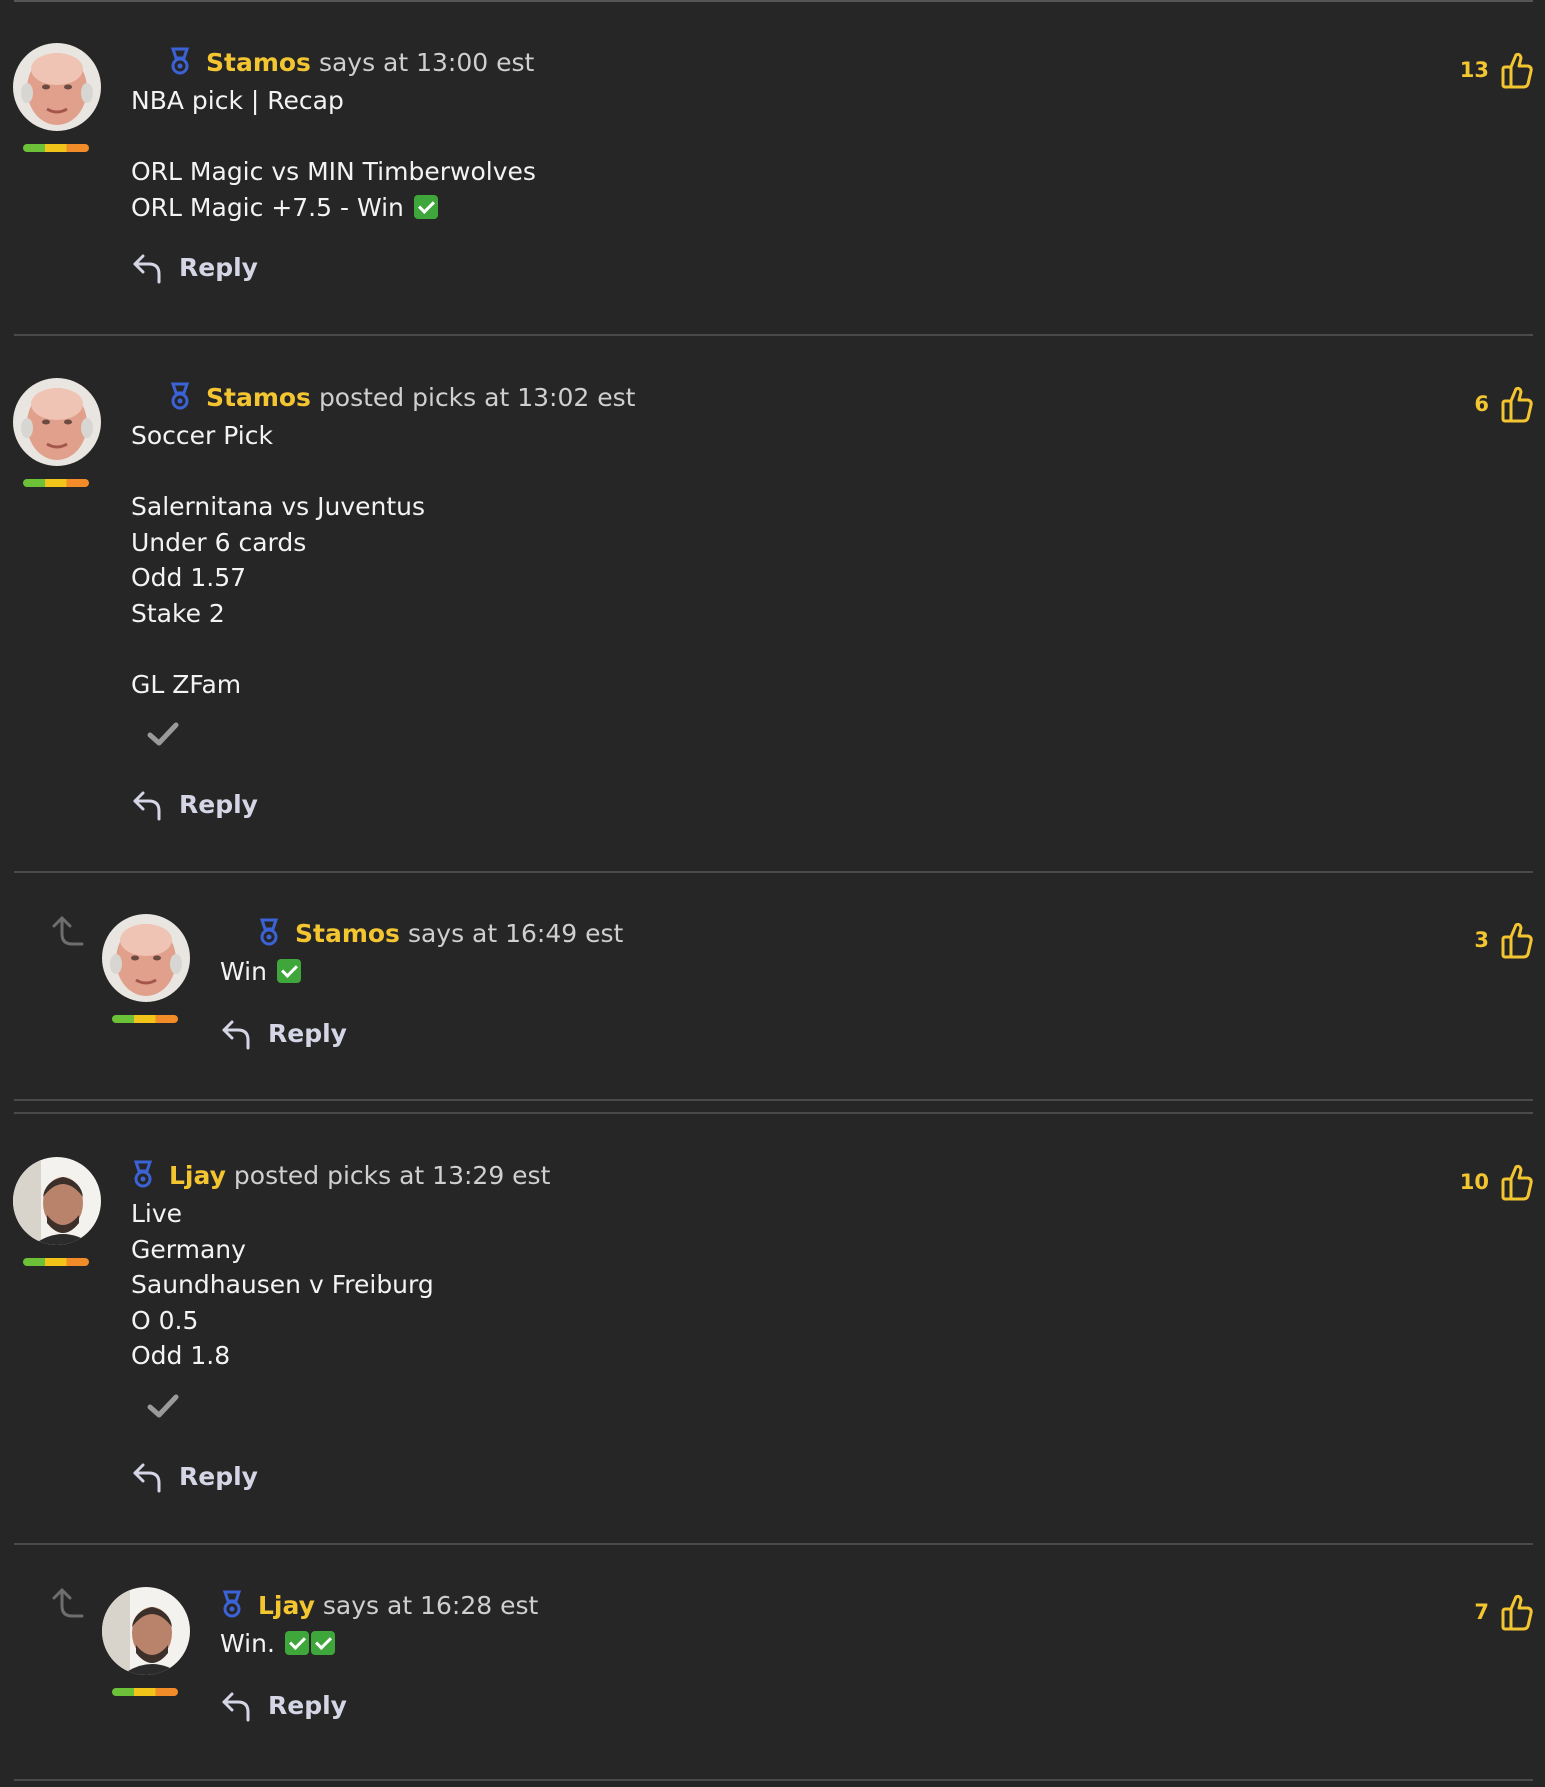  What do you see at coordinates (333, 171) in the screenshot?
I see `comment-line: ORL Magic vs MIN Timberwolves` at bounding box center [333, 171].